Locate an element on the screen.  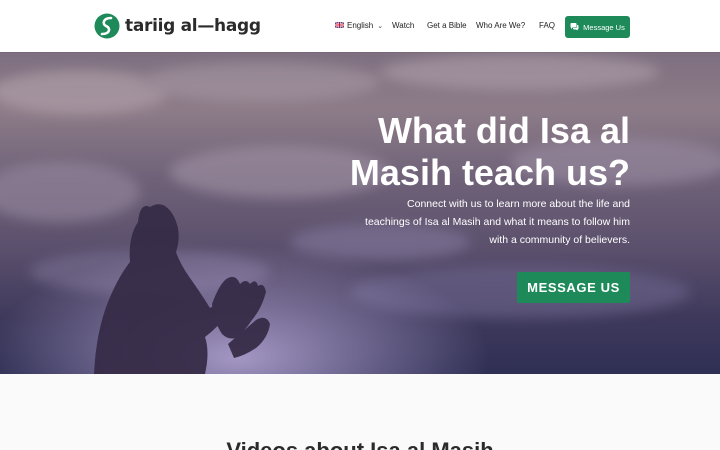
site-logo: tariig al—hagg is located at coordinates (177, 26).